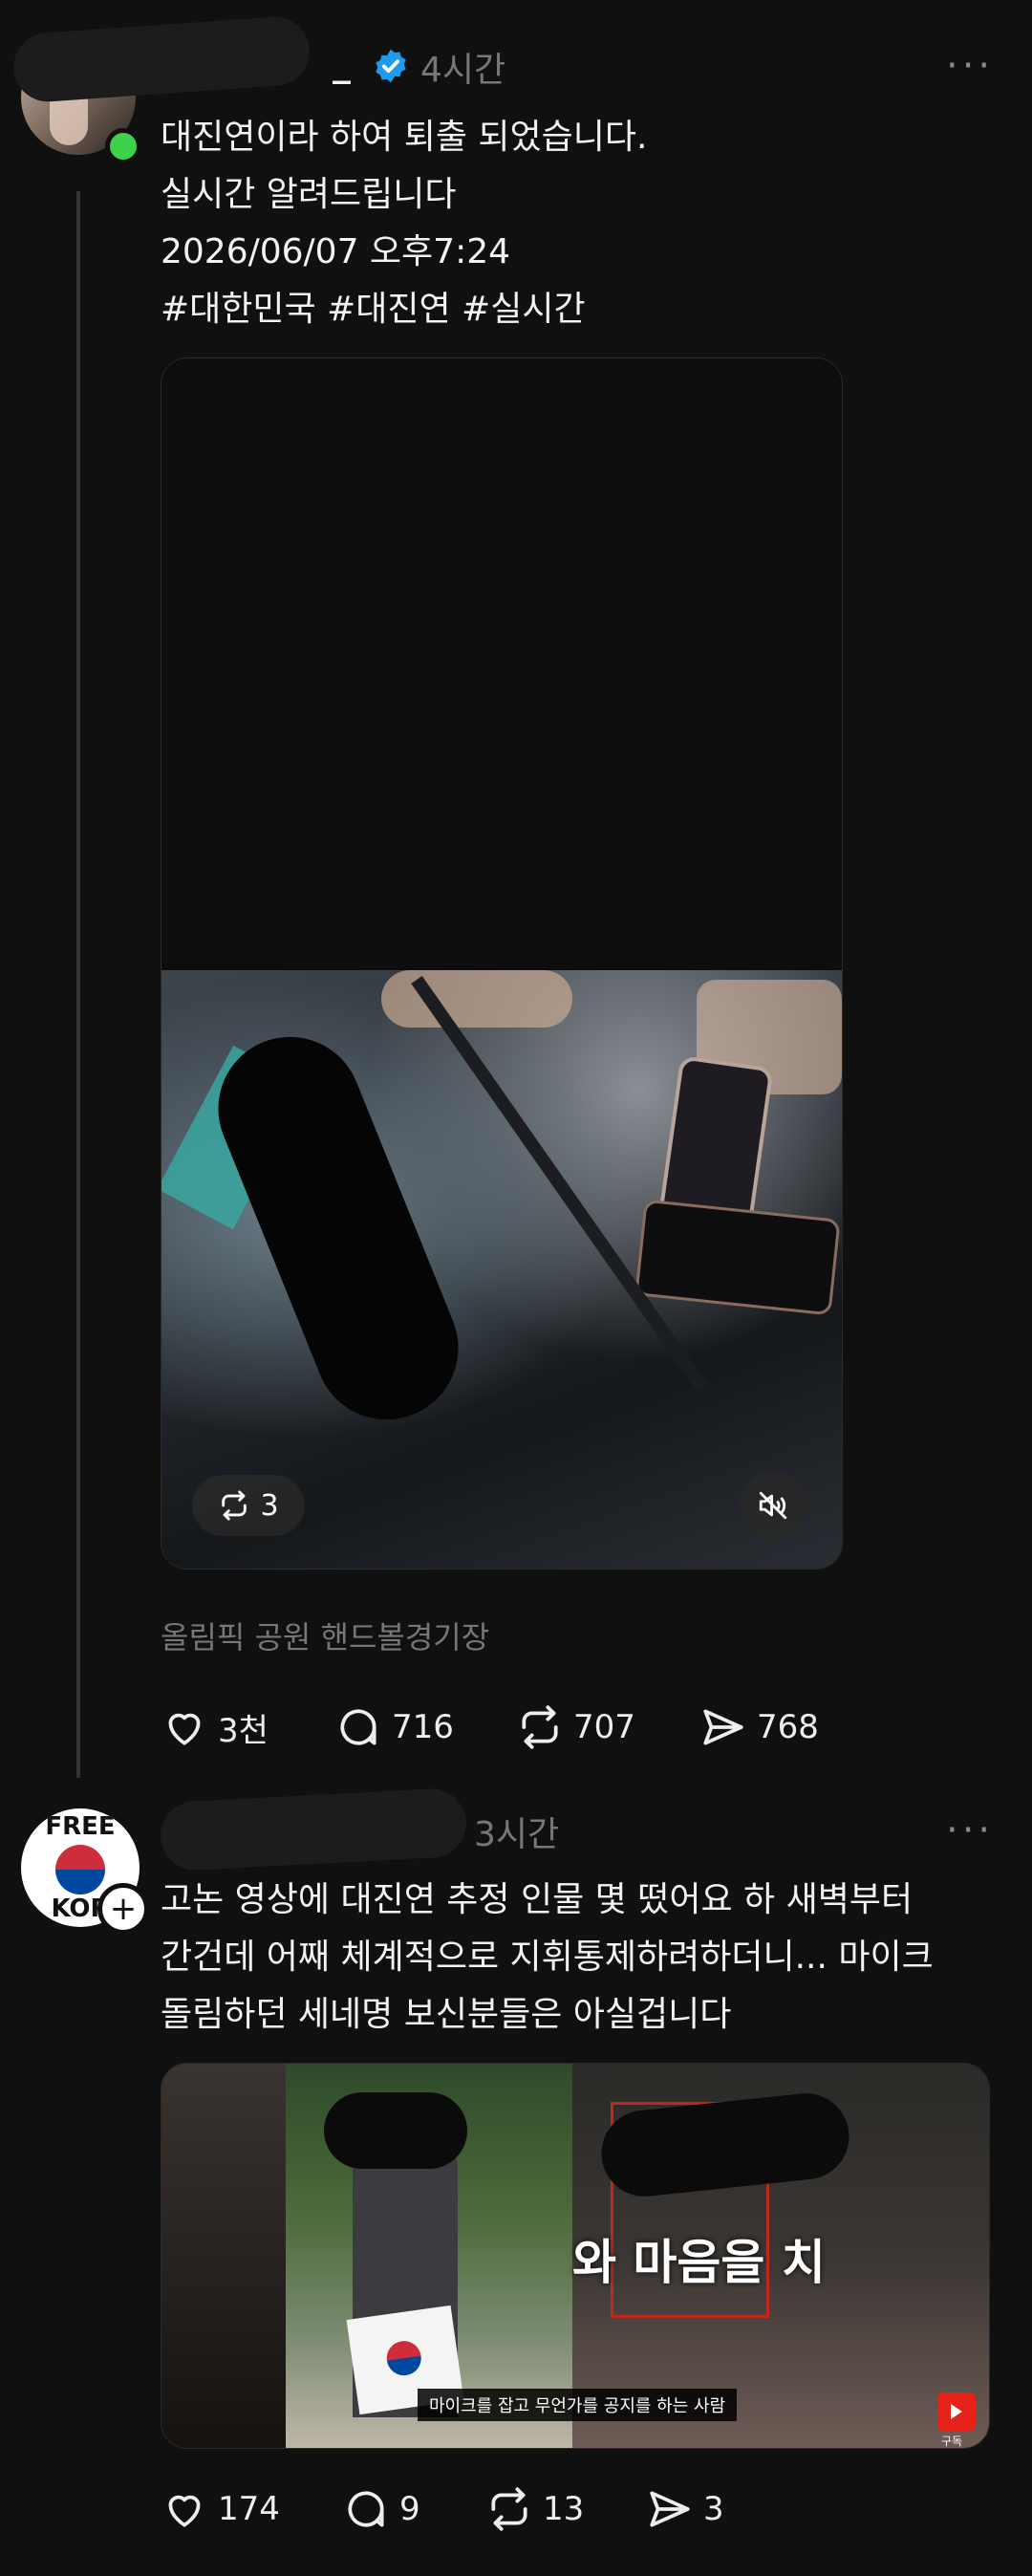  What do you see at coordinates (325, 1635) in the screenshot?
I see `location-tag: 올림픽 공원 핸드볼경기장` at bounding box center [325, 1635].